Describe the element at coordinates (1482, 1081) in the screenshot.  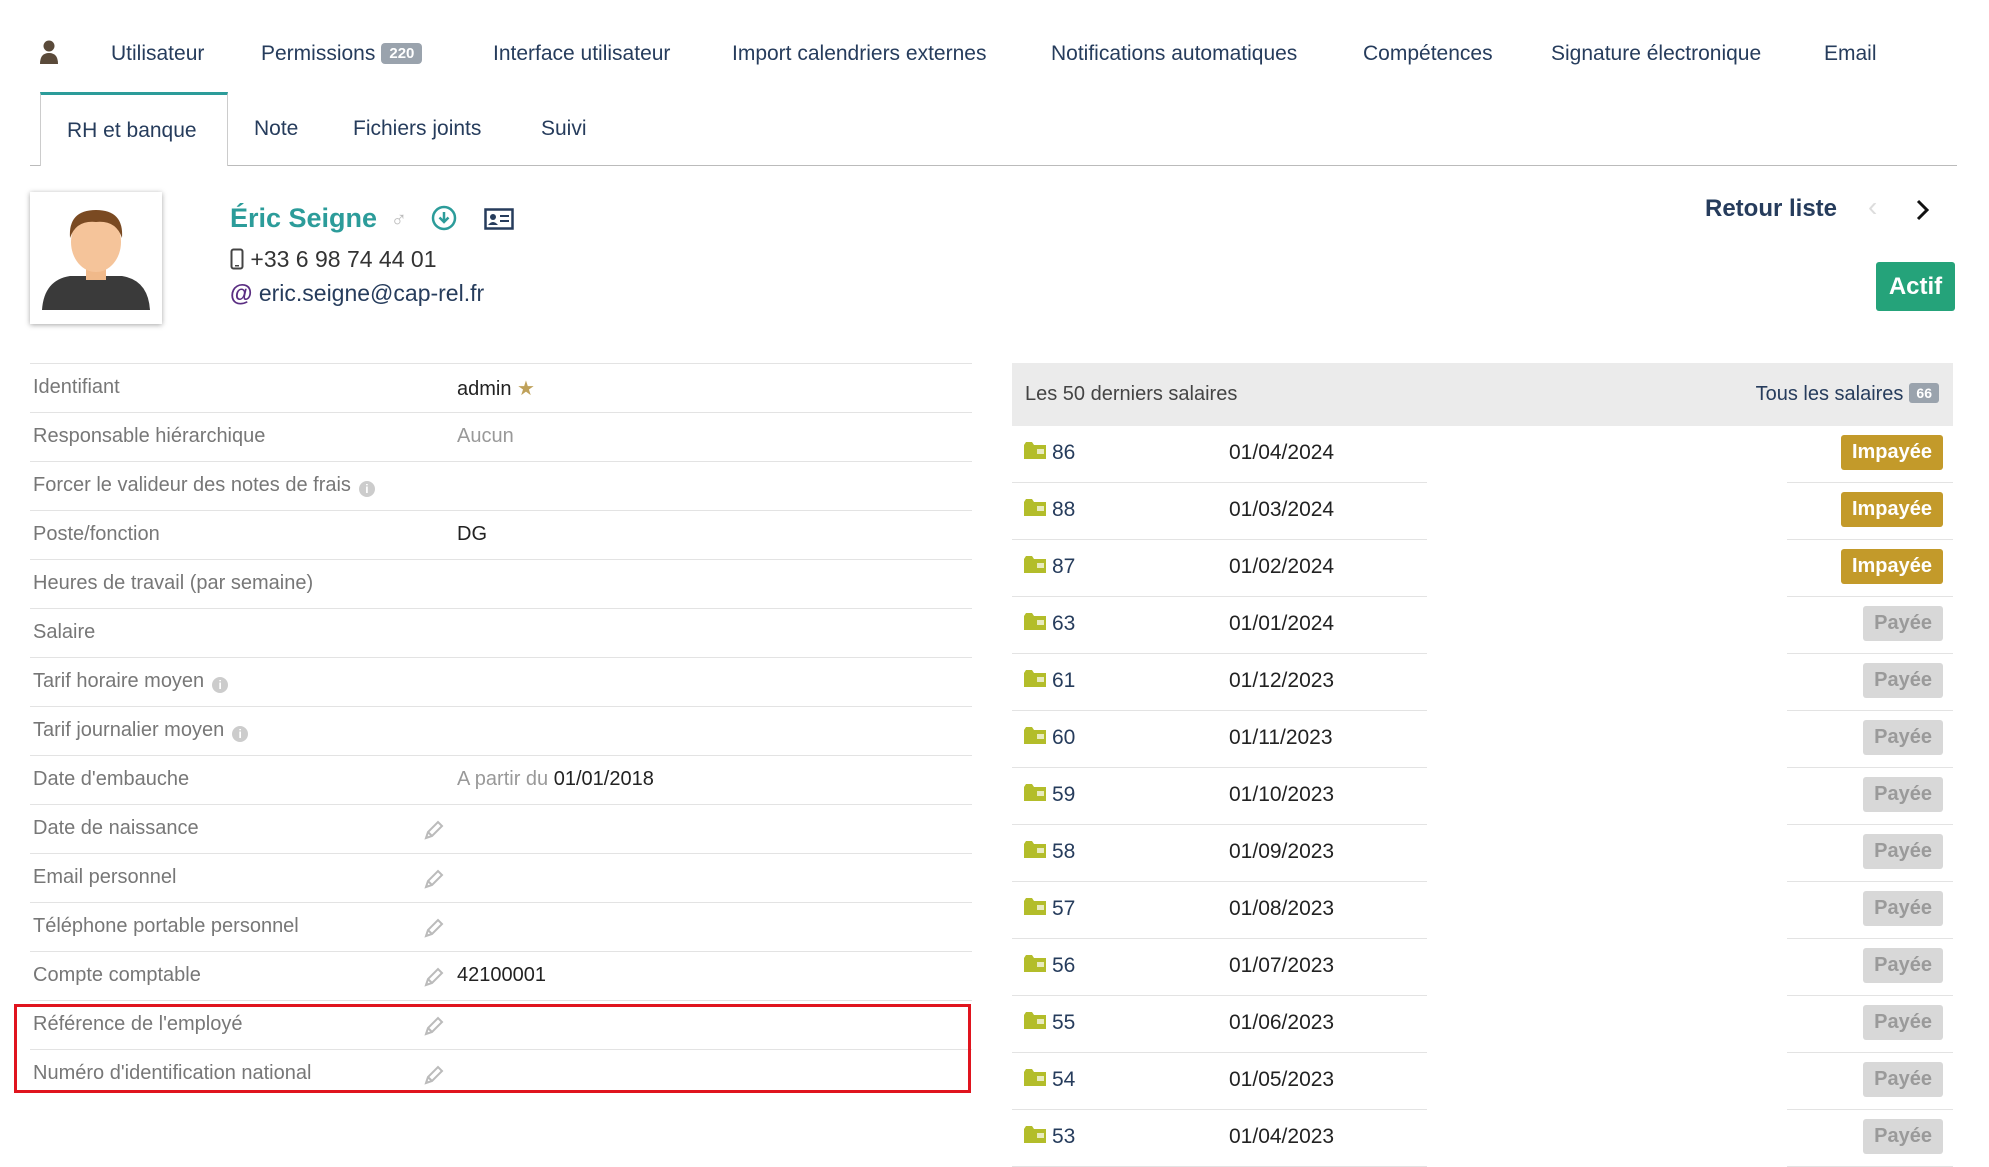
I see `salary-row: 54 01/05/2023 Payée` at that location.